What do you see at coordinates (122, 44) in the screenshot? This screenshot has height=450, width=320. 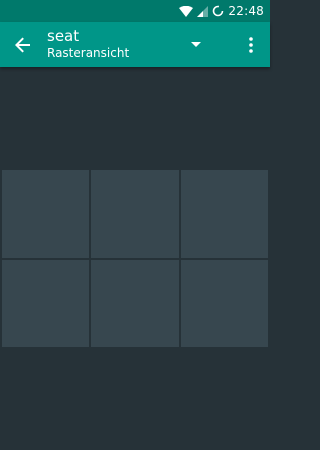 I see `title-block: seat Rasteransicht` at bounding box center [122, 44].